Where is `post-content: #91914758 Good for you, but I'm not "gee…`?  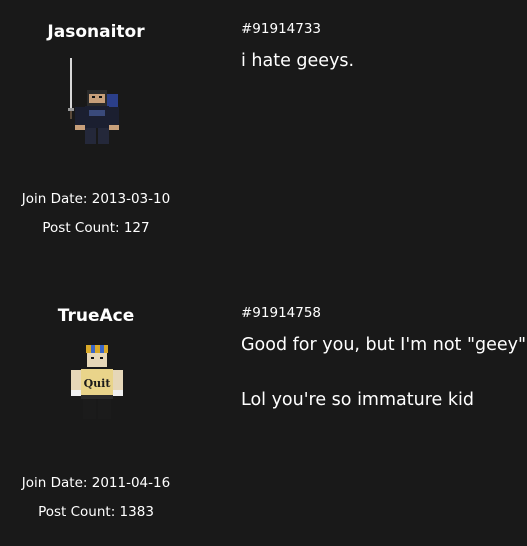 post-content: #91914758 Good for you, but I'm not "gee… is located at coordinates (384, 357).